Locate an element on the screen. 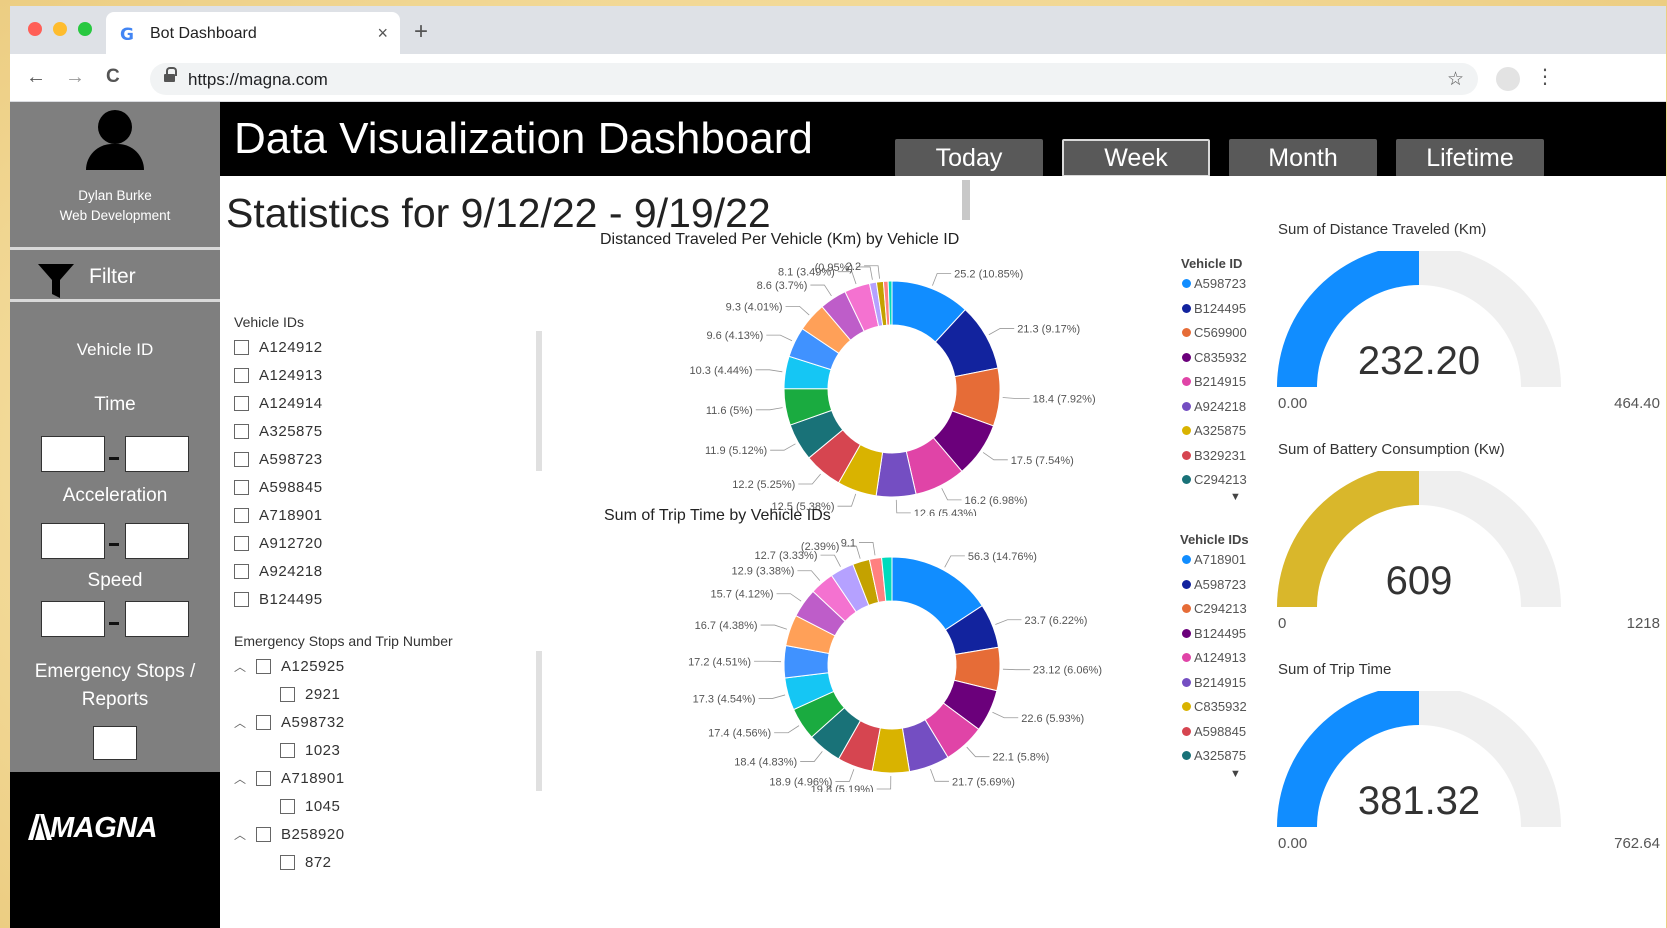 Image resolution: width=1667 pixels, height=928 pixels. vehicle-id-option: A124912 is located at coordinates (278, 347).